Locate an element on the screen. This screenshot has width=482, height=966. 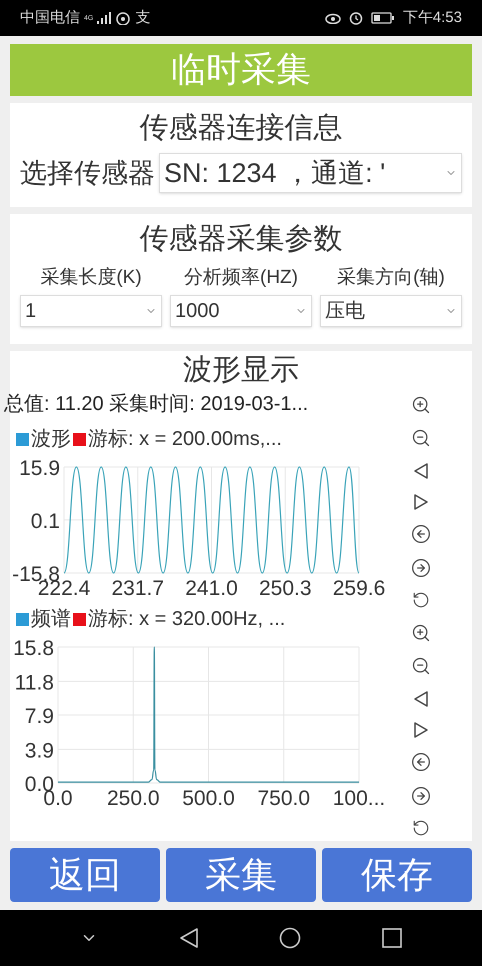
field-label: 选择传感器 is located at coordinates (87, 173).